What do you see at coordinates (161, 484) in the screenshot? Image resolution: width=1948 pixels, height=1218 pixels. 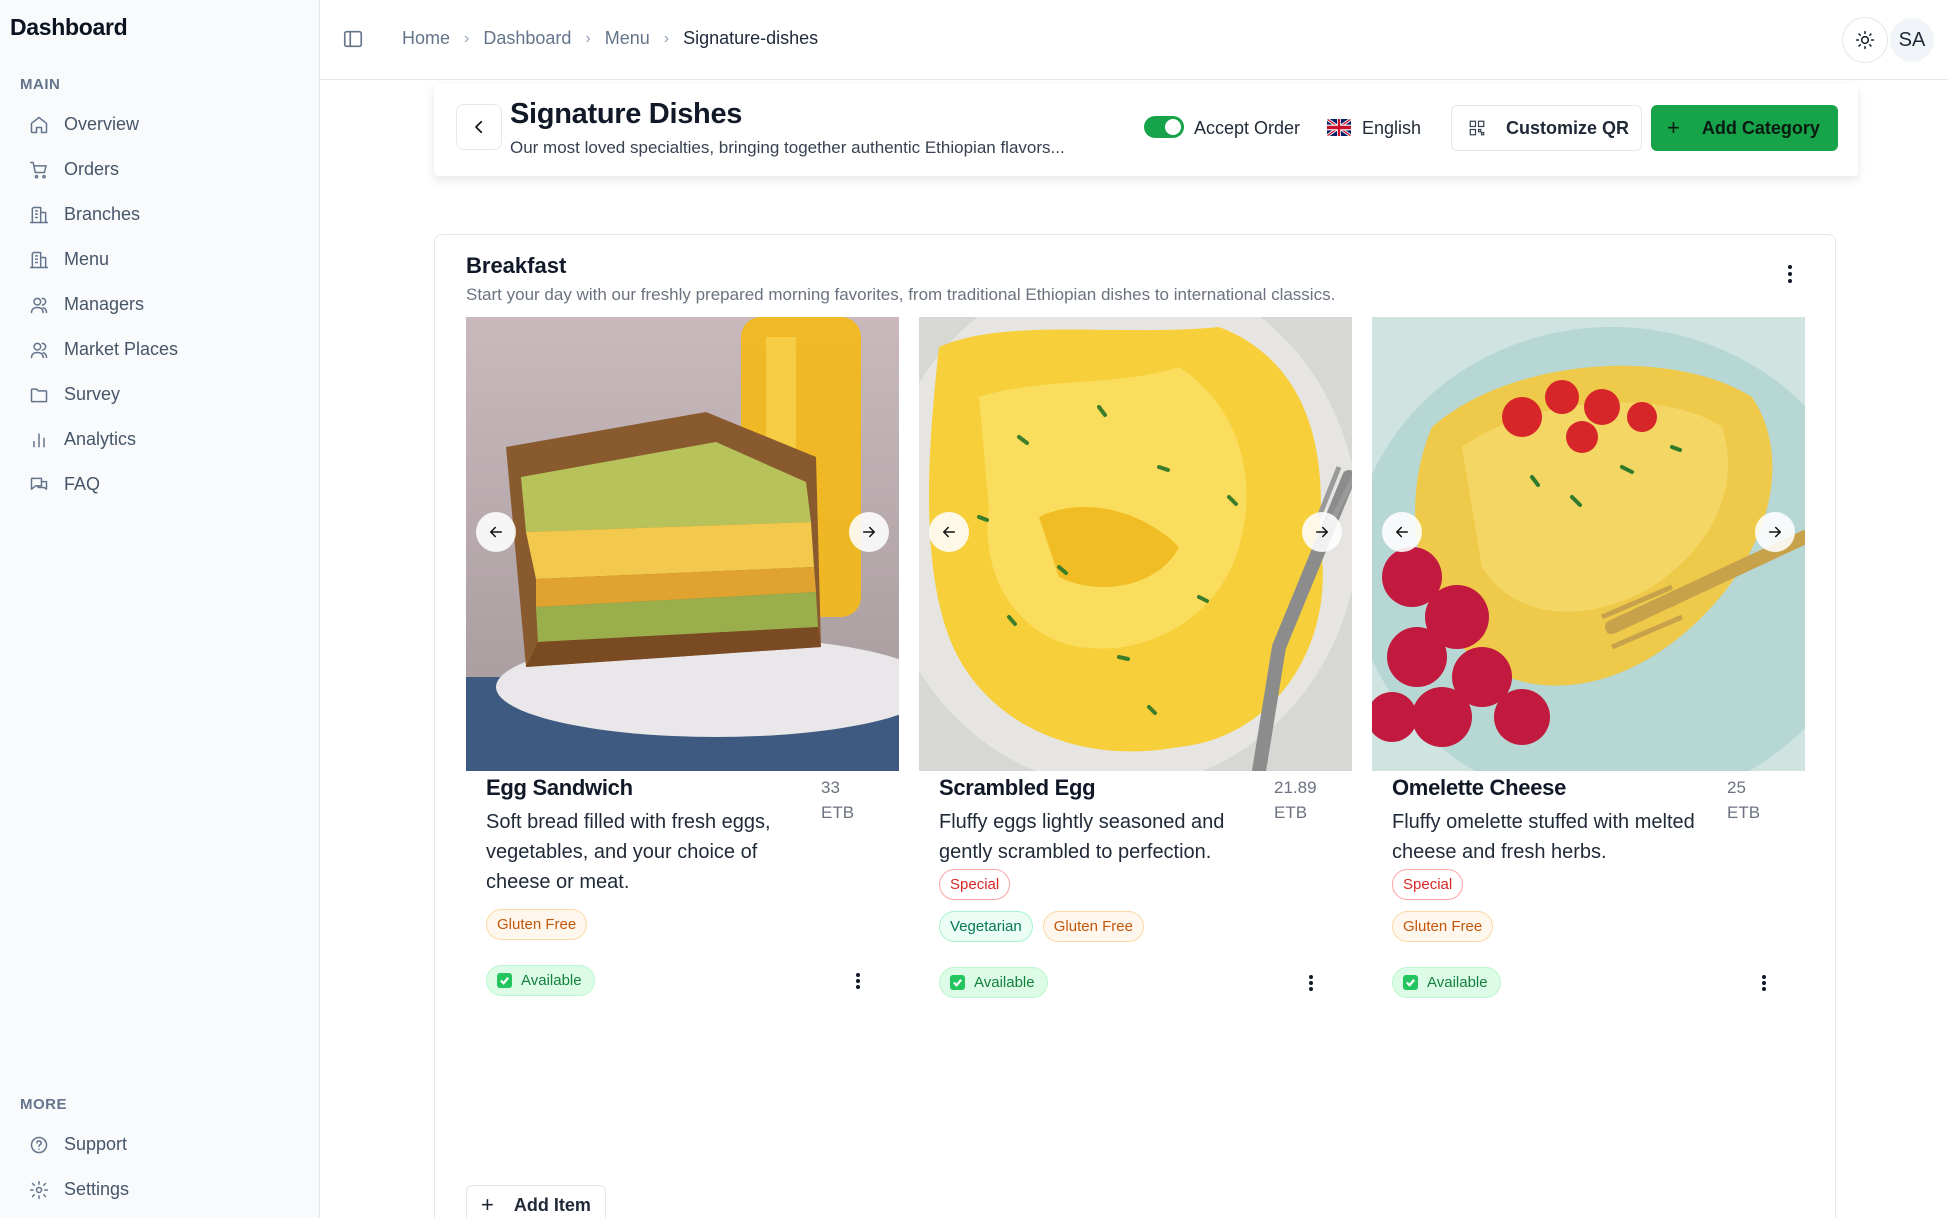 I see `sidebar-item-faq: FAQ` at bounding box center [161, 484].